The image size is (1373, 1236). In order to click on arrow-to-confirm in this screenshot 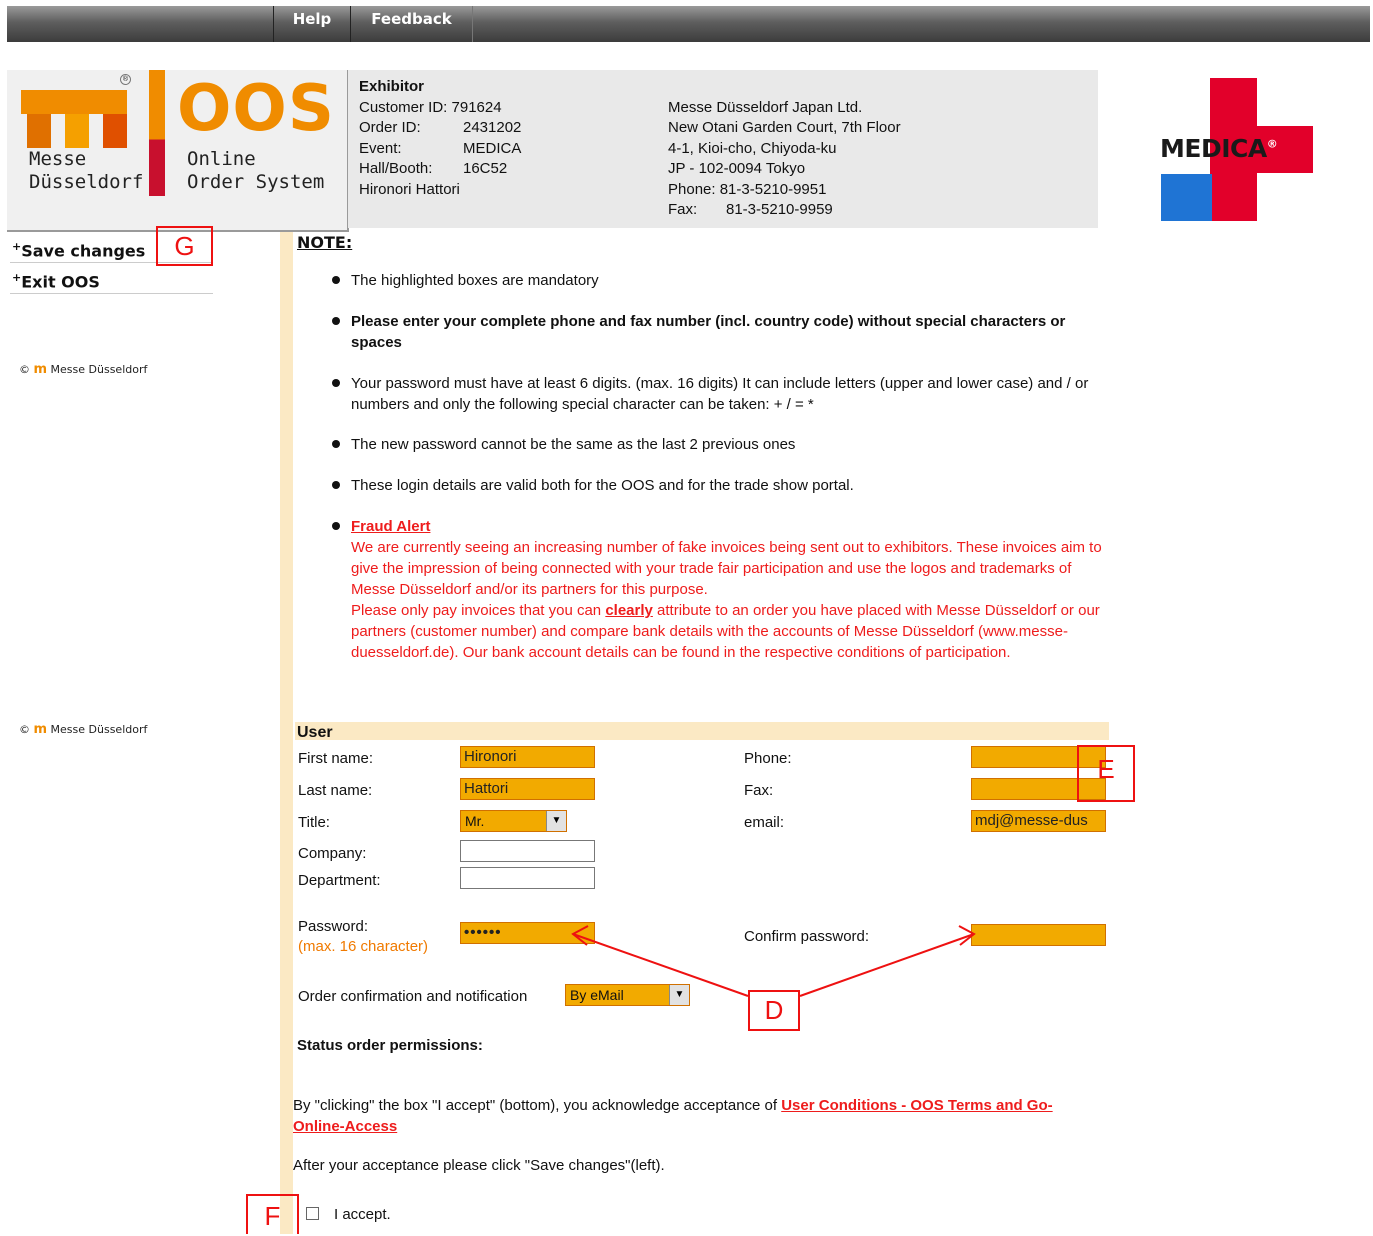, I will do `click(887, 965)`.